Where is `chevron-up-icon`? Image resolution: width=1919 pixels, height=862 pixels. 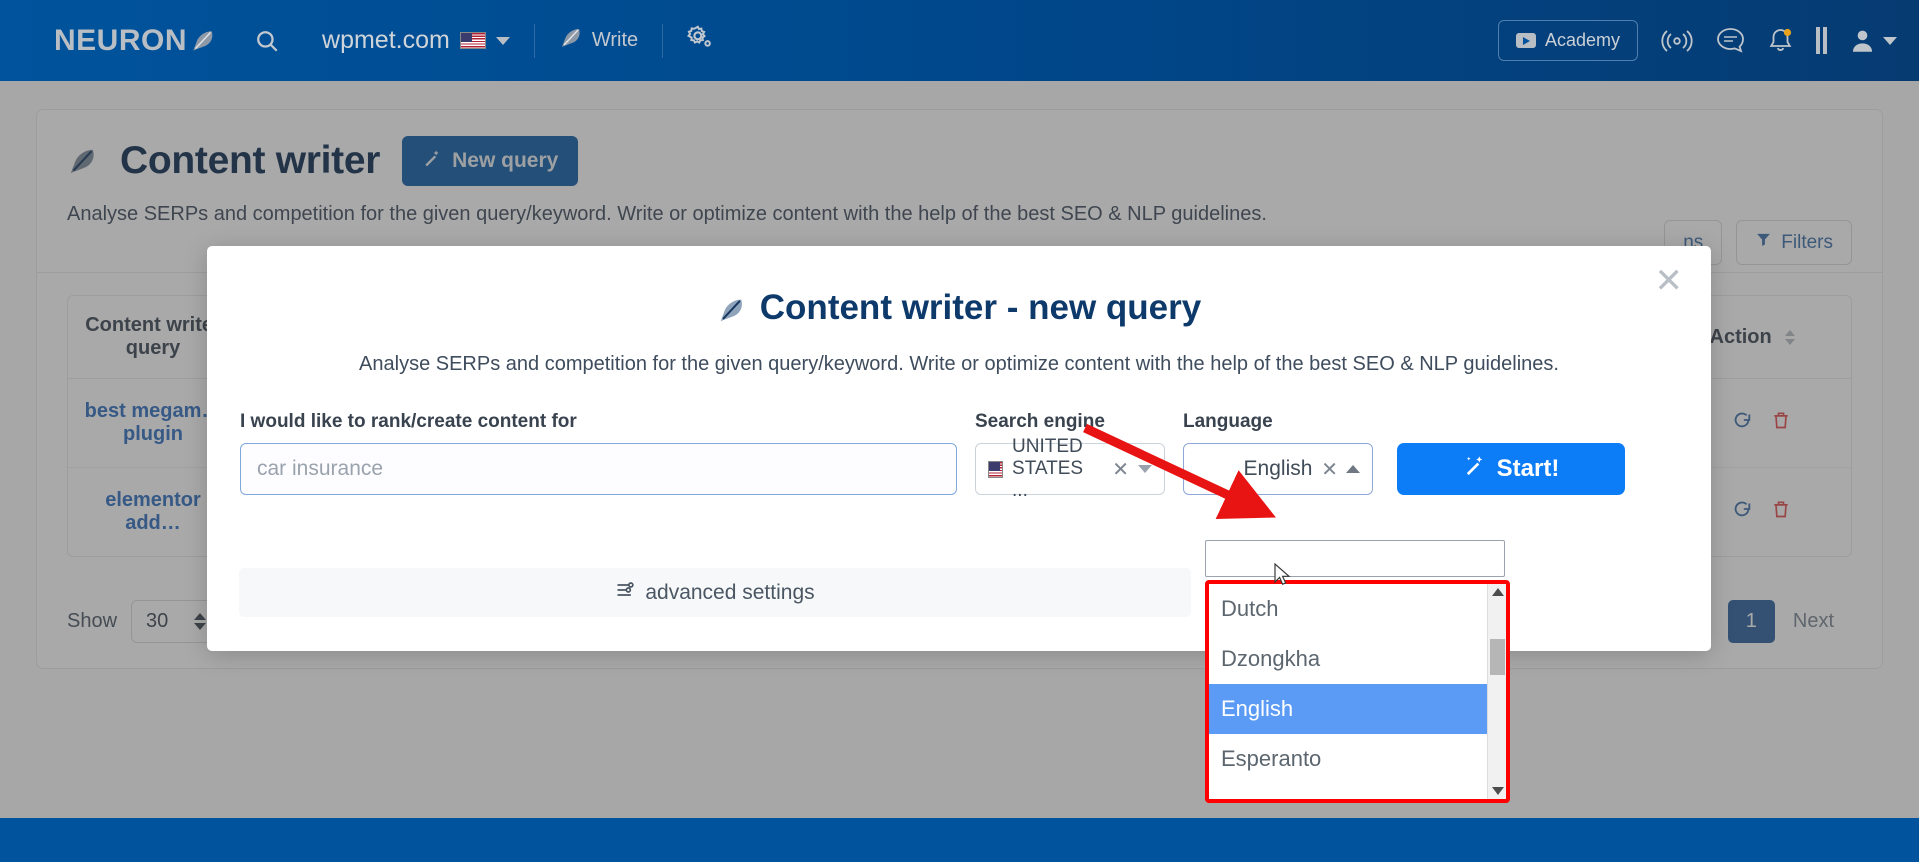 chevron-up-icon is located at coordinates (1353, 469).